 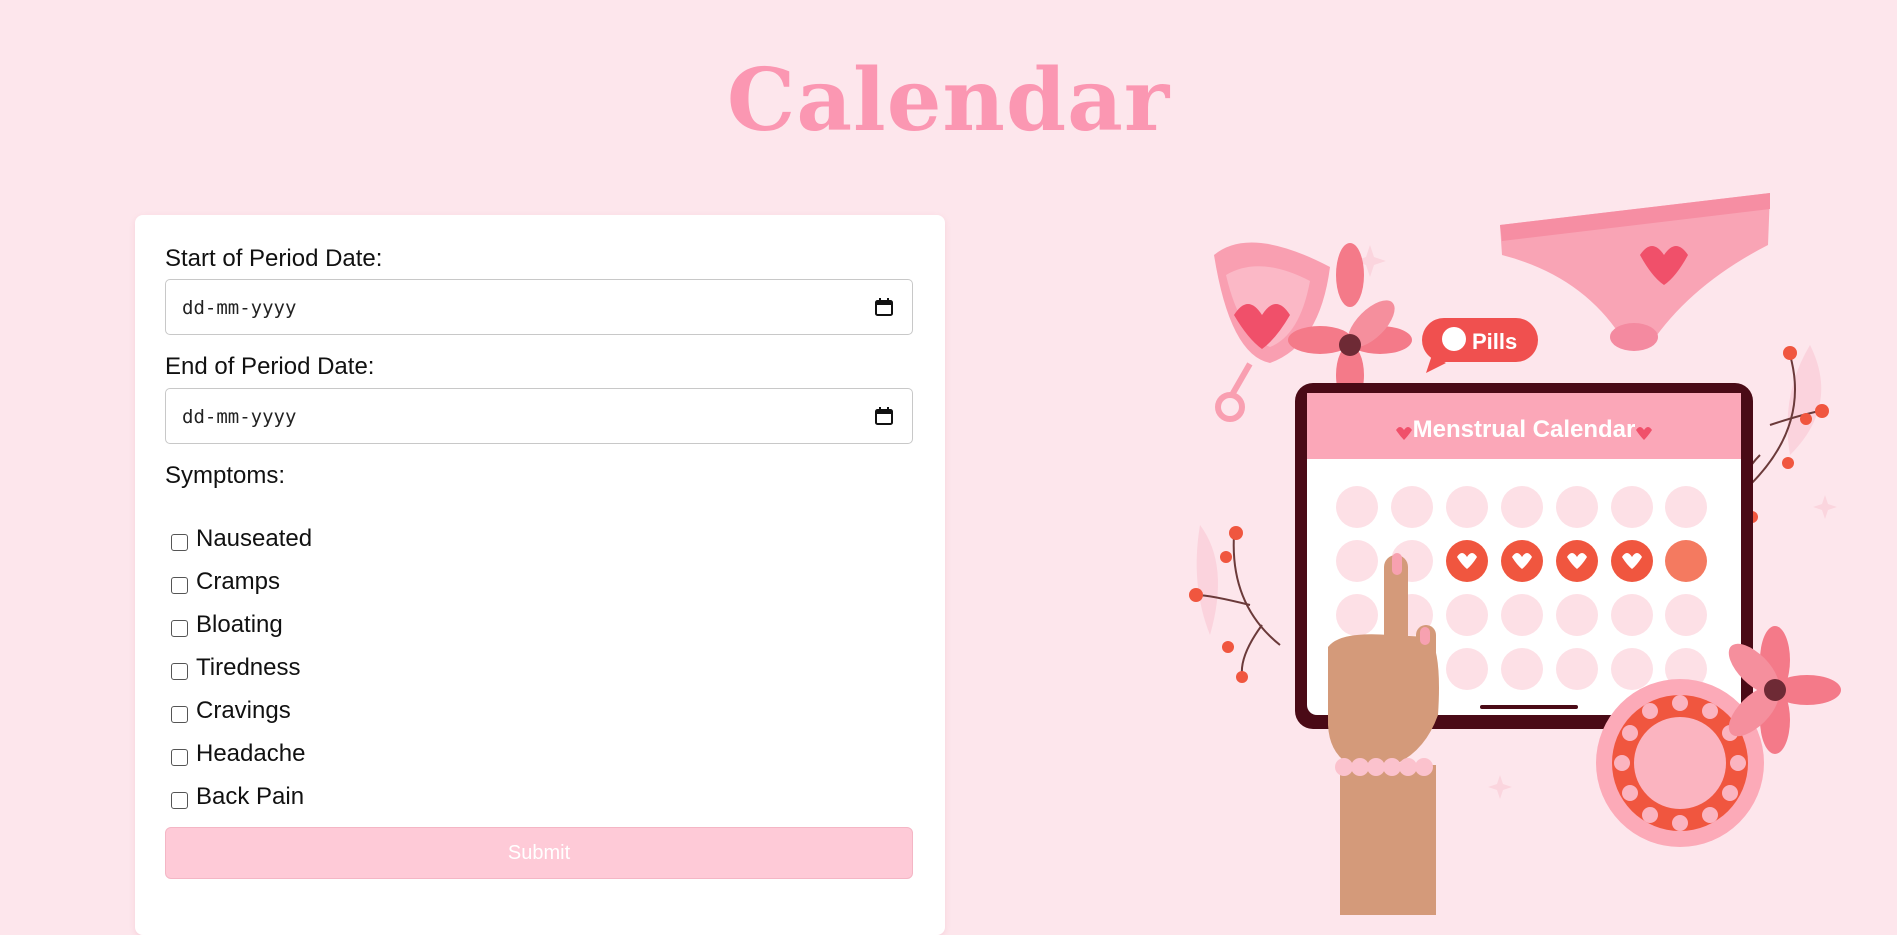 I want to click on symptom-cramps: Cramps, so click(x=222, y=582).